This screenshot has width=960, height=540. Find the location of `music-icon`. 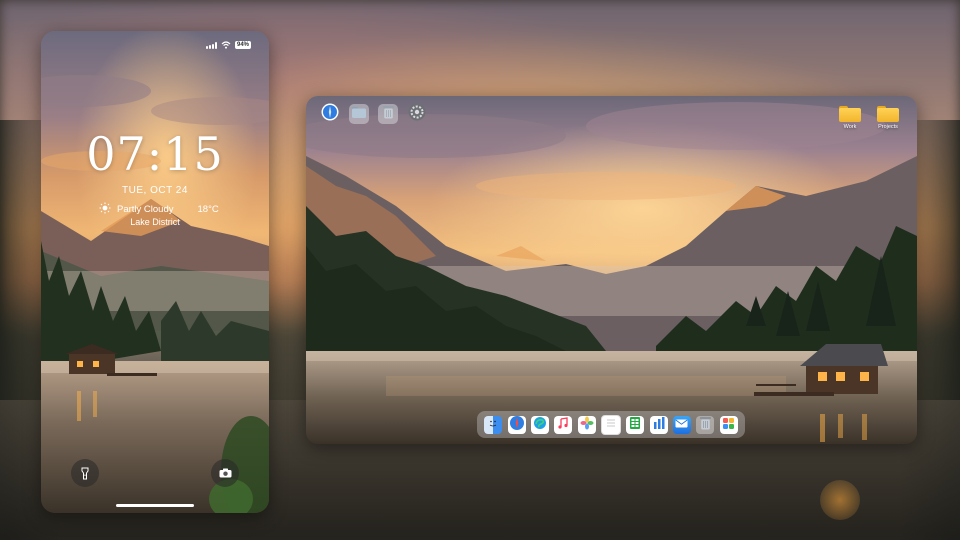

music-icon is located at coordinates (563, 424).